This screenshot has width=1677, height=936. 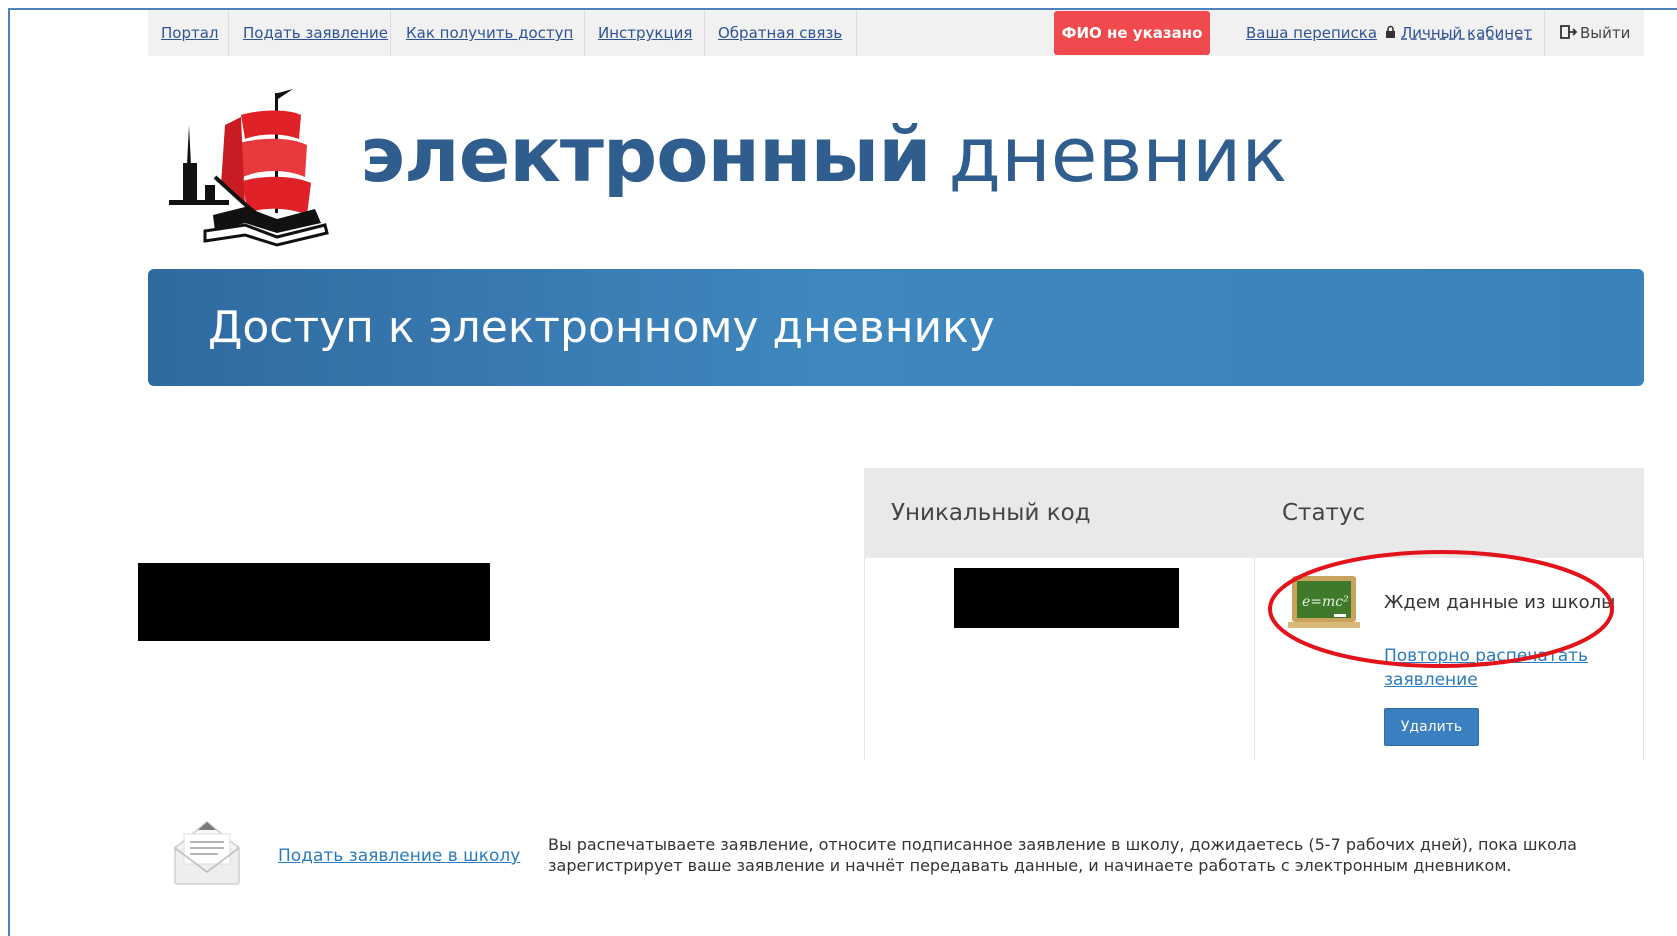 I want to click on fio-status-badge: ФИО не указано, so click(x=1132, y=33).